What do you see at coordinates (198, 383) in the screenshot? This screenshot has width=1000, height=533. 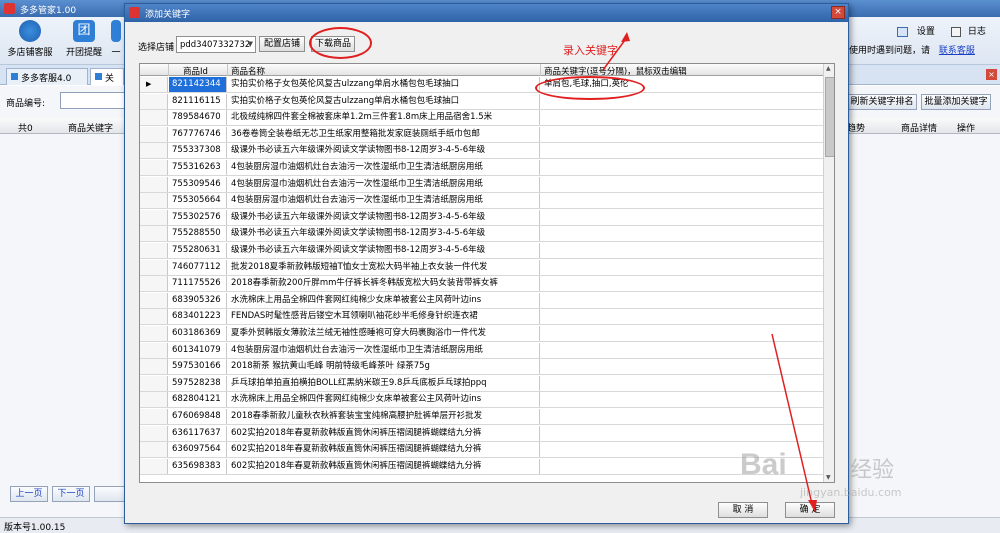 I see `cell-product-id: 597528238` at bounding box center [198, 383].